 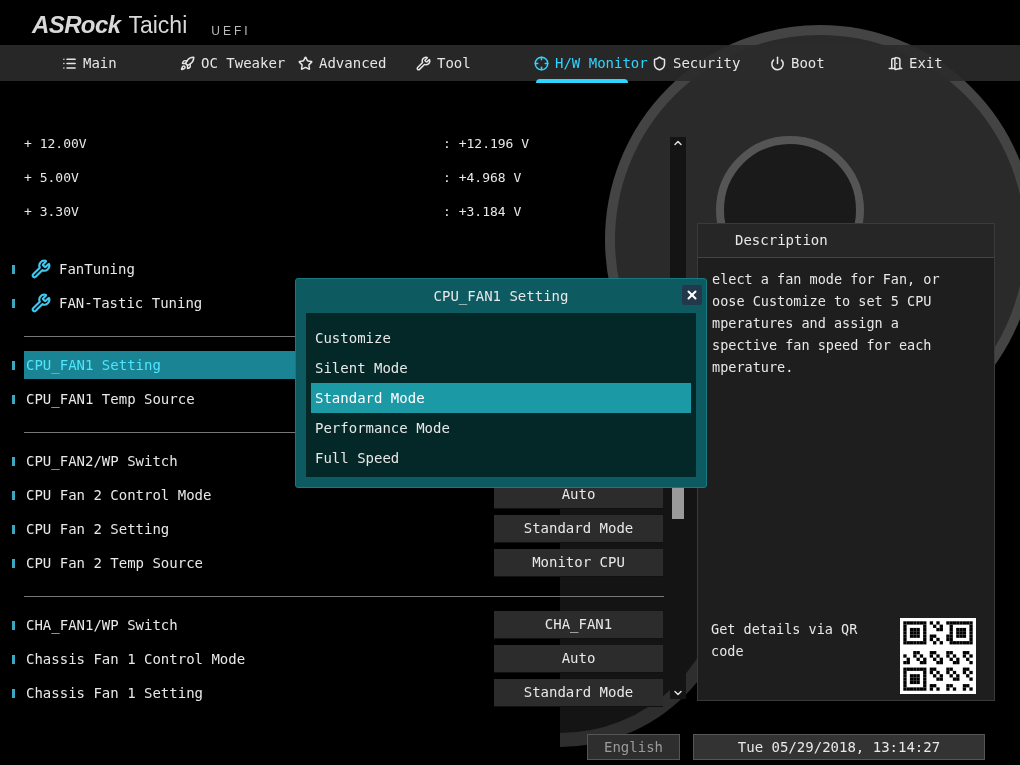 What do you see at coordinates (822, 301) in the screenshot?
I see `description-text: oose Customize to set 5 CPU` at bounding box center [822, 301].